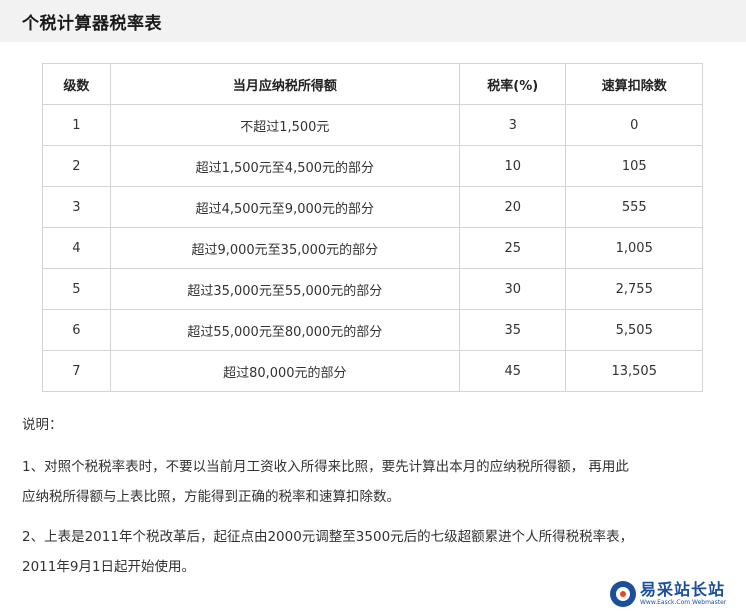  What do you see at coordinates (284, 289) in the screenshot?
I see `cell-taxable-income: 超过35,000元至55,000元的部分` at bounding box center [284, 289].